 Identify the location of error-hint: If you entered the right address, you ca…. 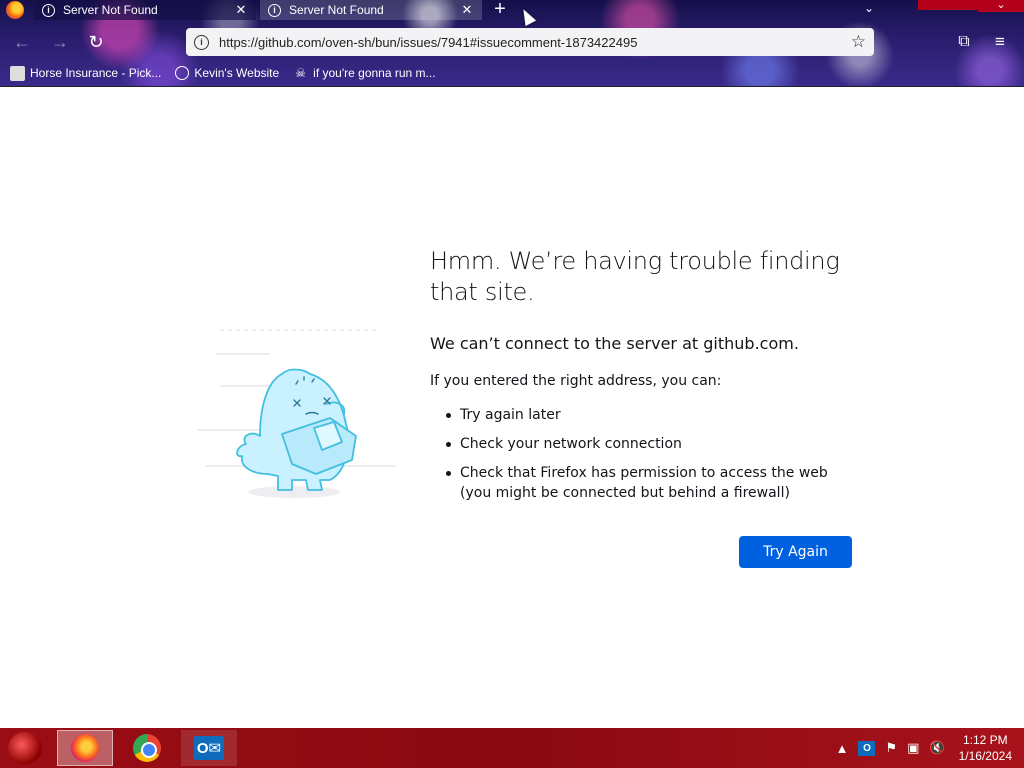
(576, 381).